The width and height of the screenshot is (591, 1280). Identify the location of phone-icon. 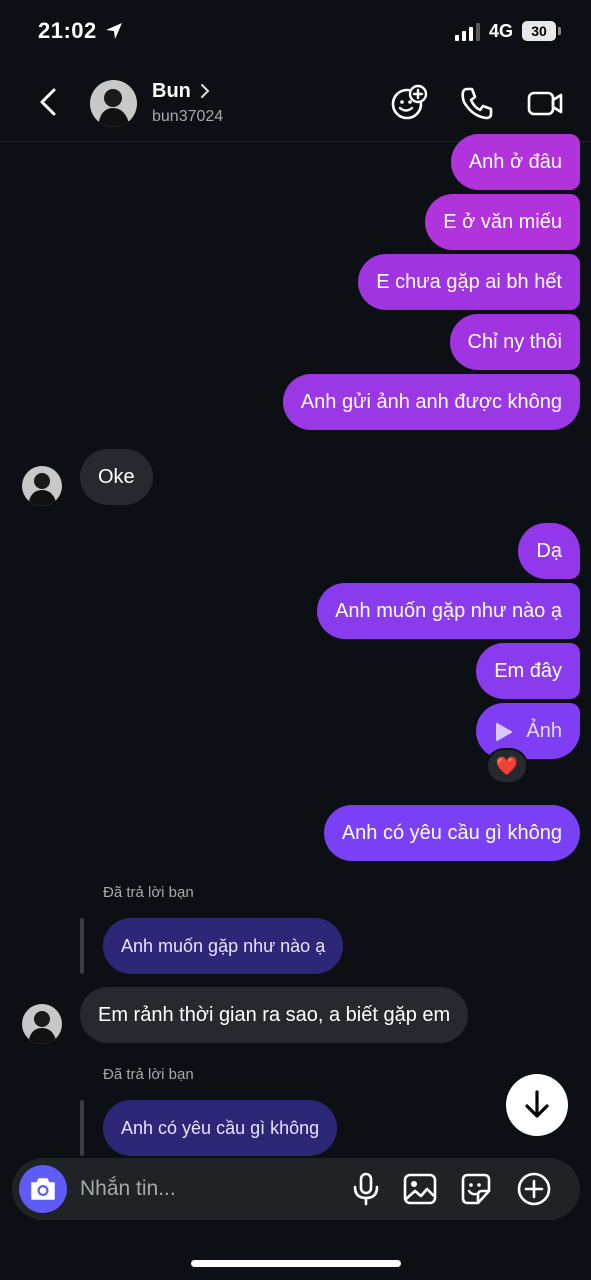
(477, 103).